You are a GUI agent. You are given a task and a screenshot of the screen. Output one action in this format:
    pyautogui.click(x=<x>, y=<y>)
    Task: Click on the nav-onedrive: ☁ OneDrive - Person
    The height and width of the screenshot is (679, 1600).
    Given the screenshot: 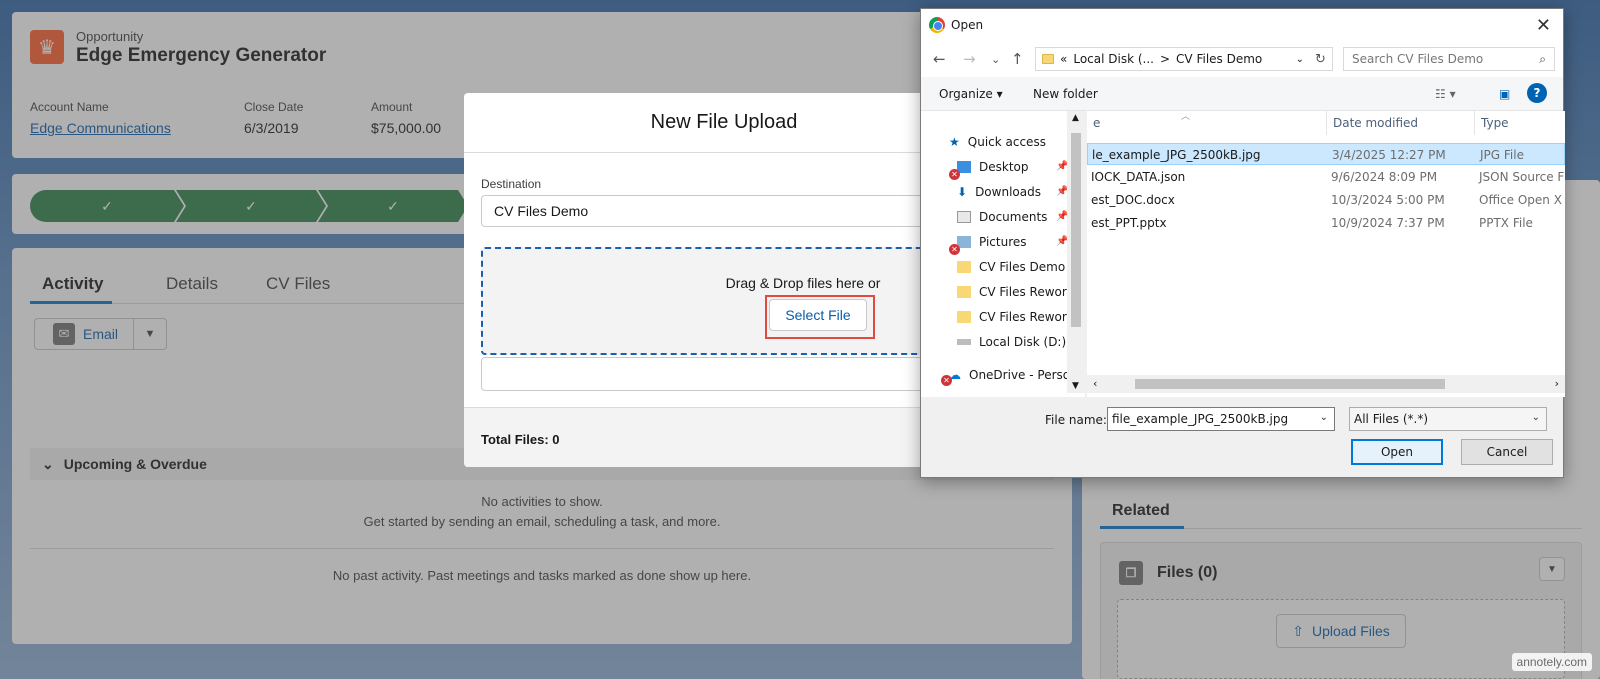 What is the action you would take?
    pyautogui.click(x=1013, y=375)
    